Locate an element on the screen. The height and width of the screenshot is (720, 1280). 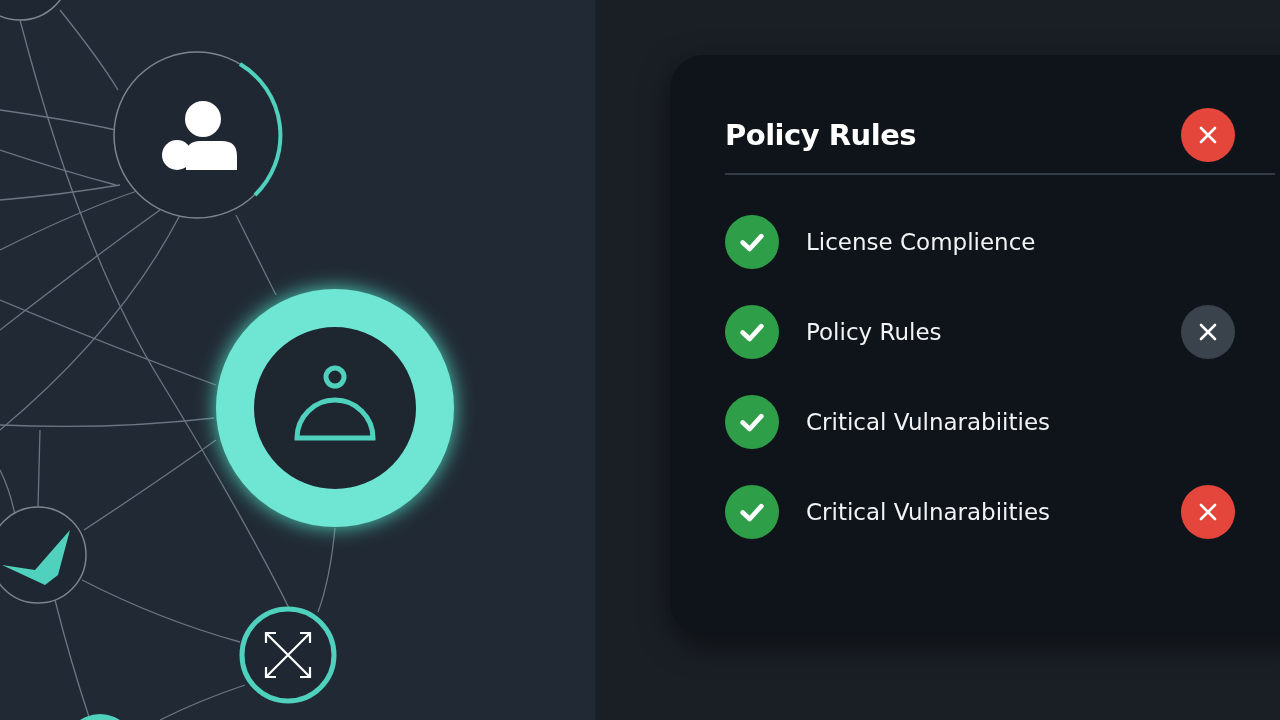
rule-name: Policy Rules is located at coordinates (874, 332).